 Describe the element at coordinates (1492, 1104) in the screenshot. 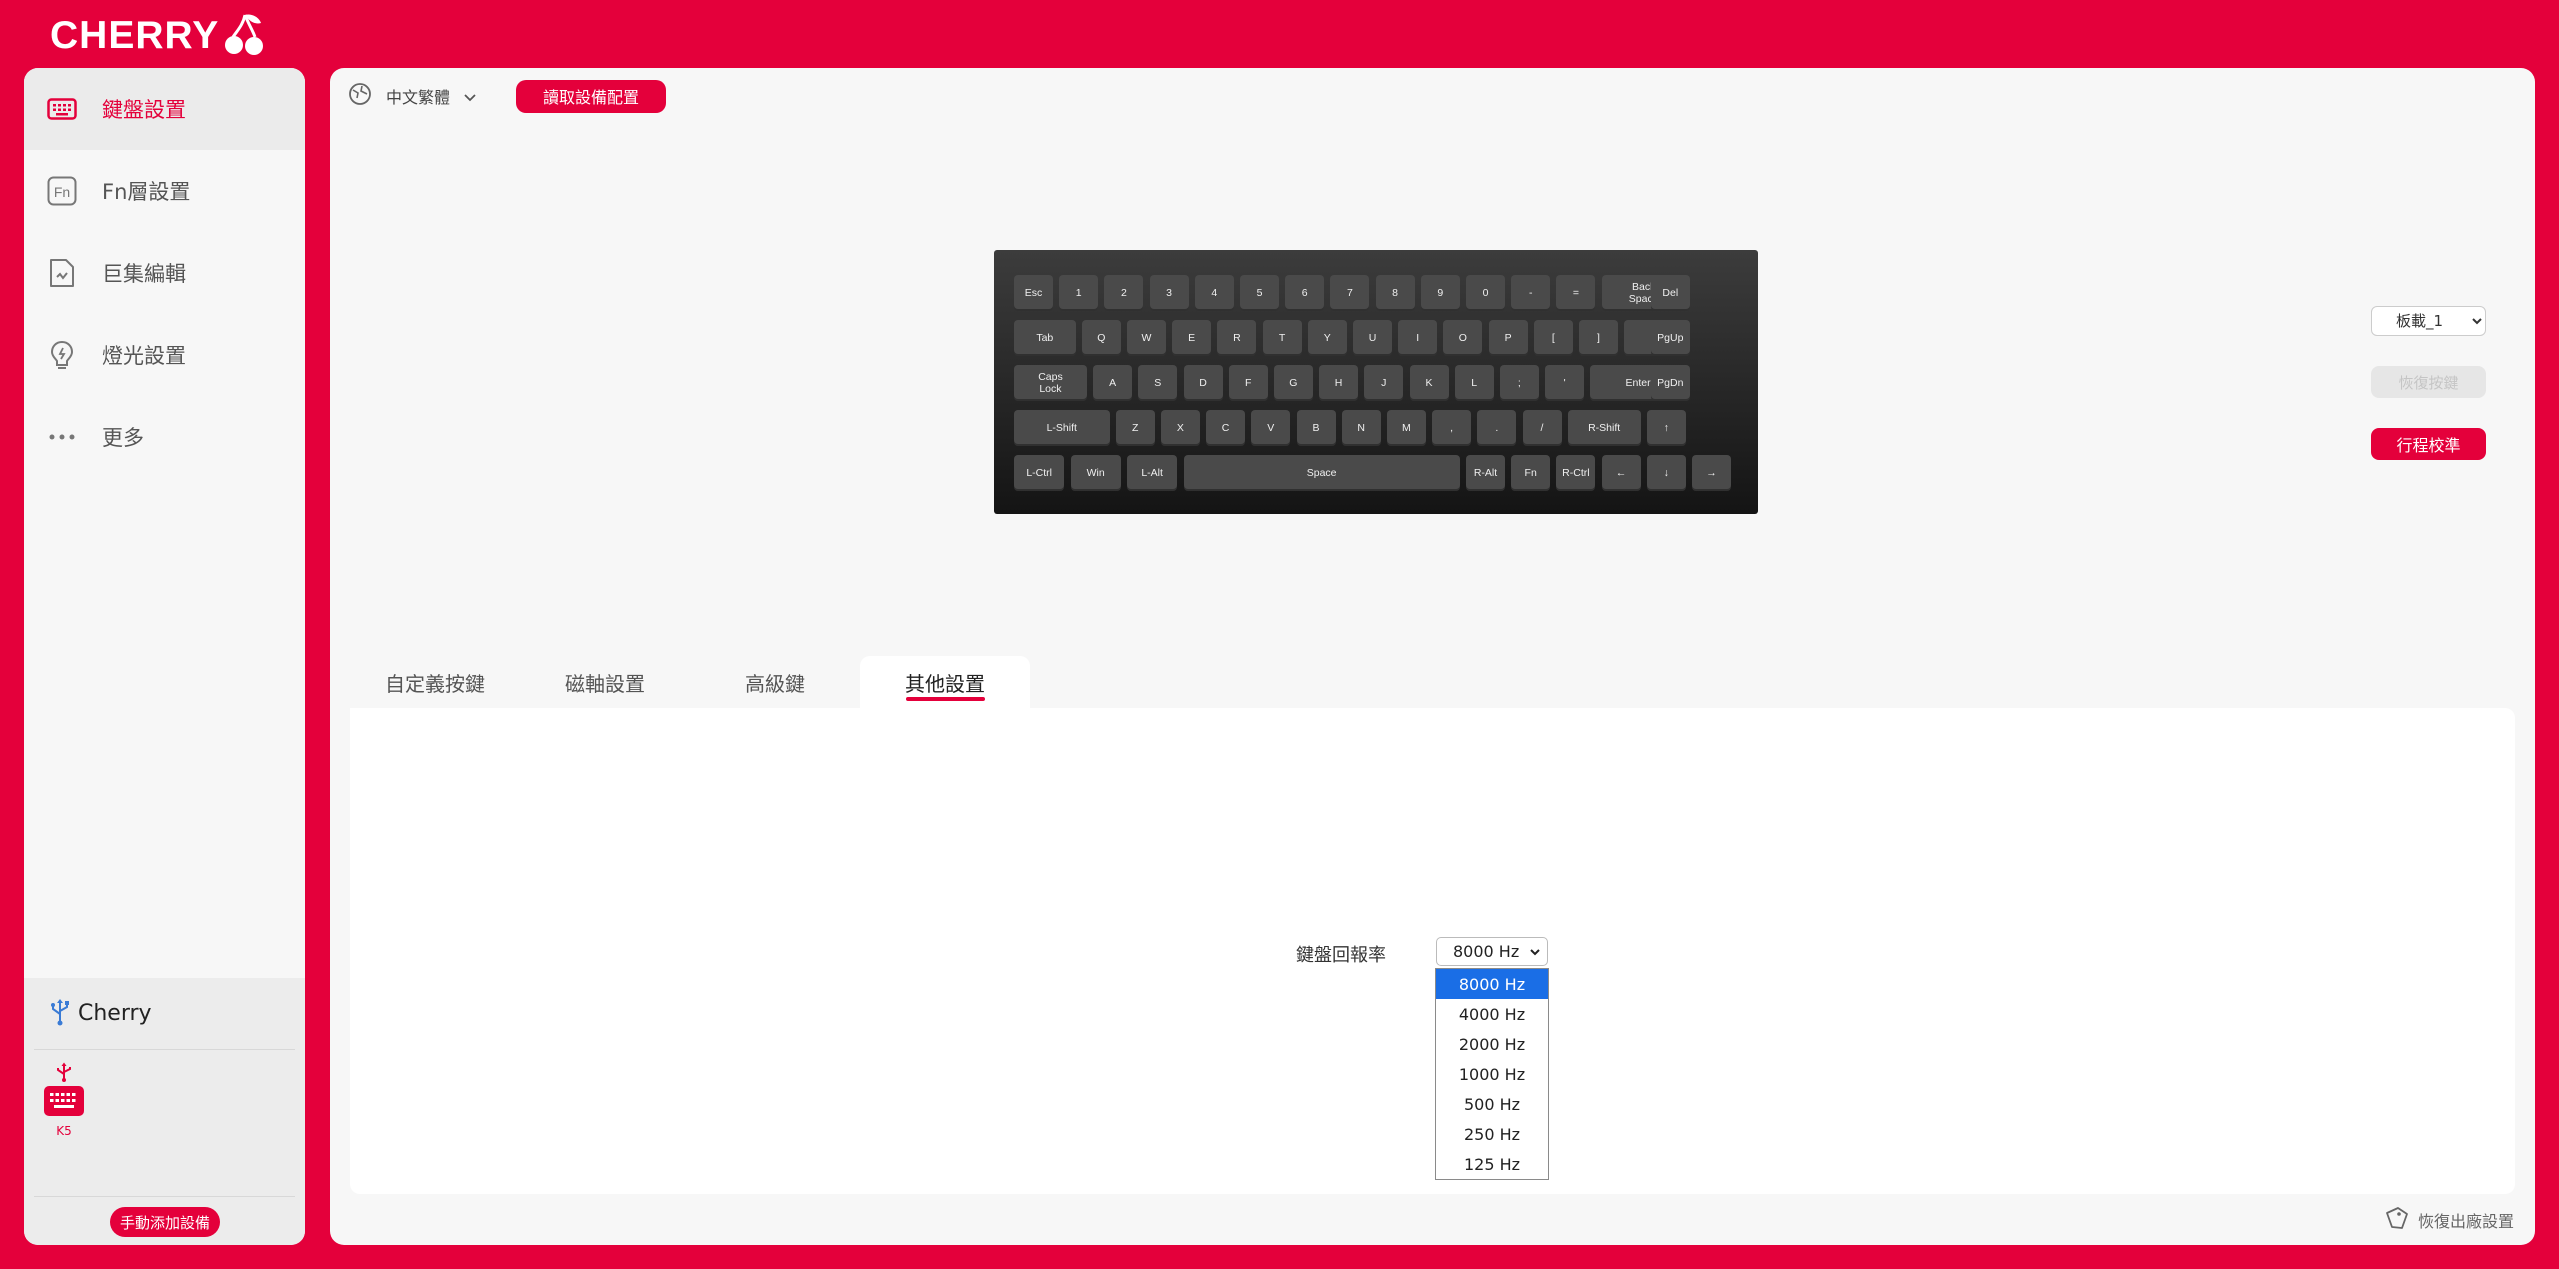

I see `polling-rate-option: 500 Hz` at that location.